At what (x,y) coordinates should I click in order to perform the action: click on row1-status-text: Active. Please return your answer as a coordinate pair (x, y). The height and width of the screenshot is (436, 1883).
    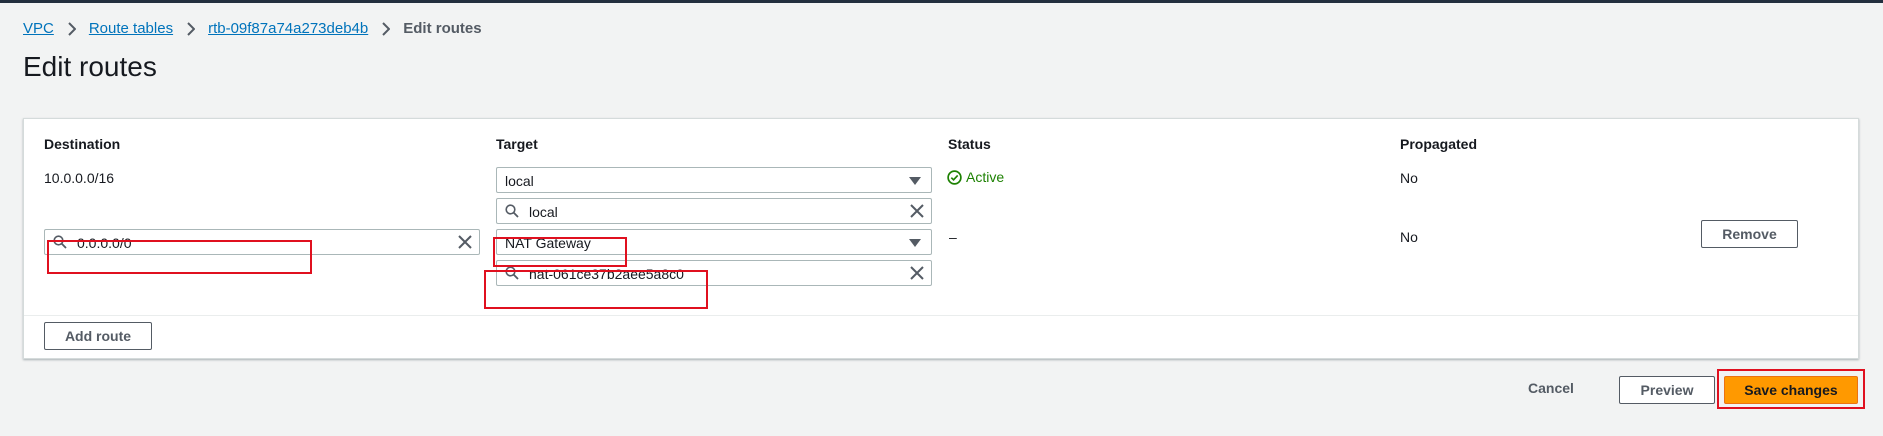
    Looking at the image, I should click on (985, 177).